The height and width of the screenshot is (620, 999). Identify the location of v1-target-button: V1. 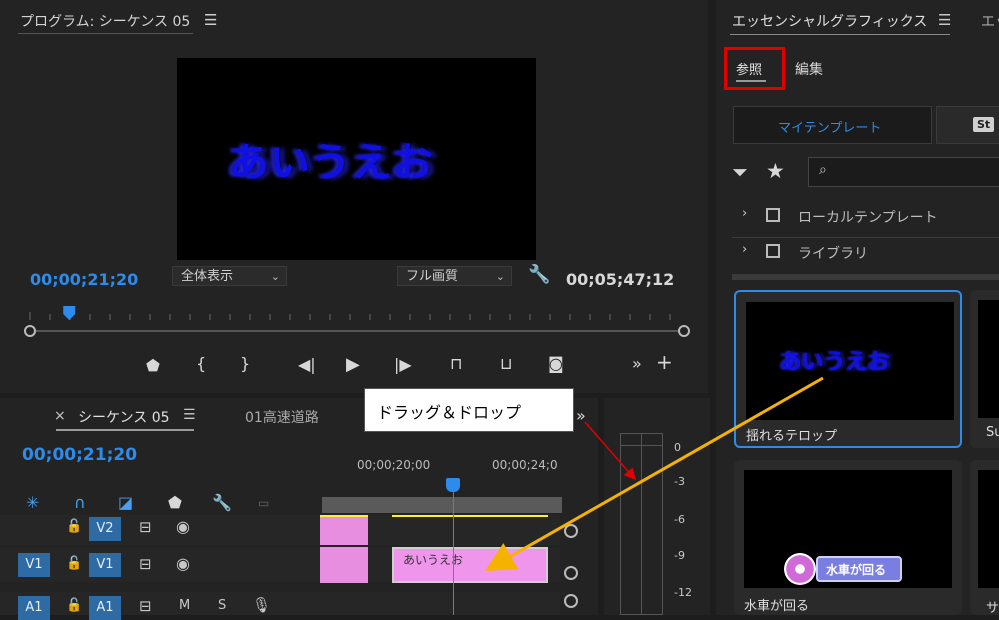
(105, 565).